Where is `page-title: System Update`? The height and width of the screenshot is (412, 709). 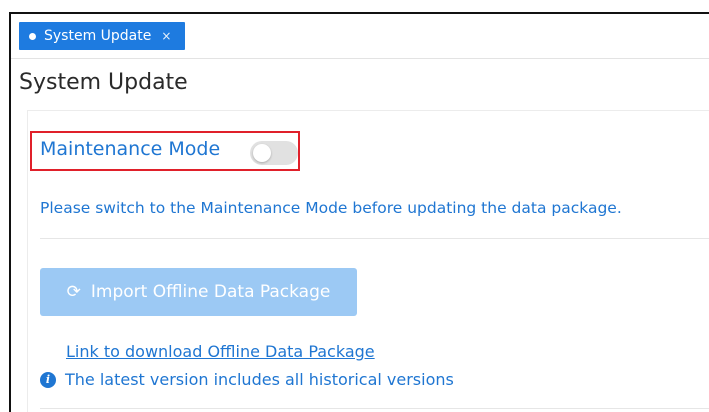 page-title: System Update is located at coordinates (103, 82).